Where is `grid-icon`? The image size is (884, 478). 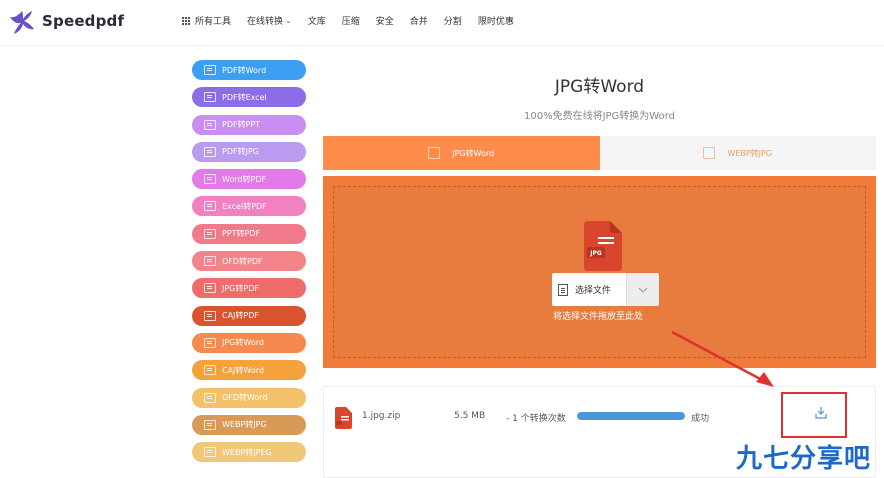
grid-icon is located at coordinates (186, 20).